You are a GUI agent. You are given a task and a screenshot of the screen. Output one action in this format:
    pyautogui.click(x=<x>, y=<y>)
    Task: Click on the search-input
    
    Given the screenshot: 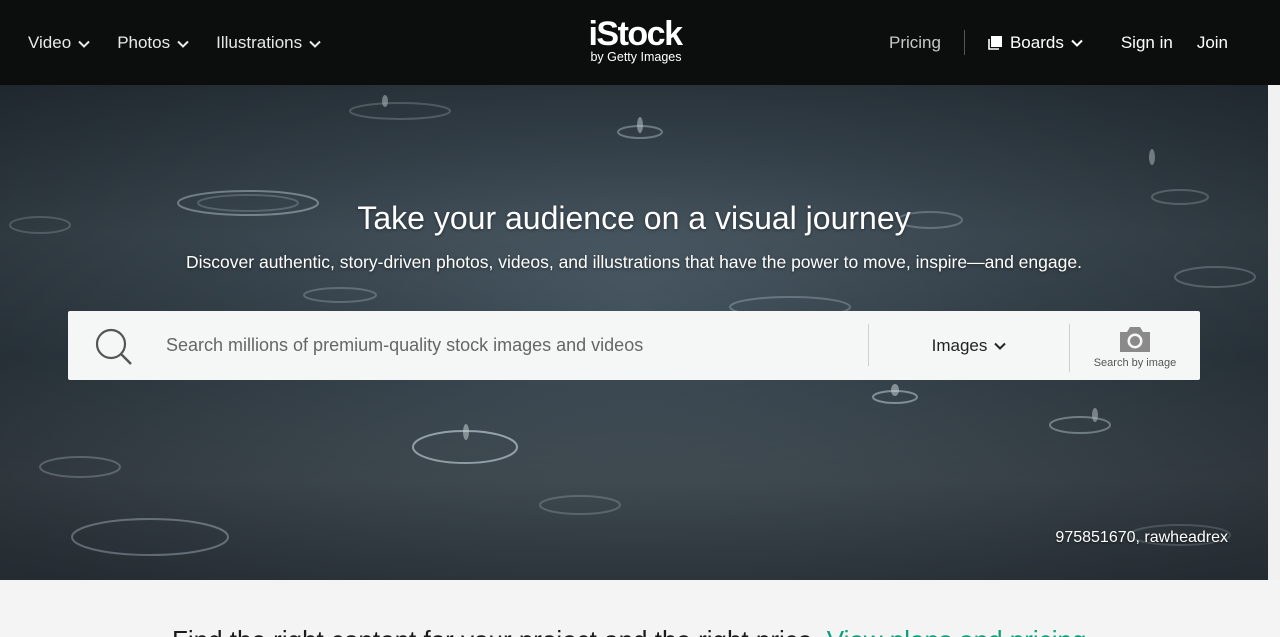 What is the action you would take?
    pyautogui.click(x=516, y=345)
    